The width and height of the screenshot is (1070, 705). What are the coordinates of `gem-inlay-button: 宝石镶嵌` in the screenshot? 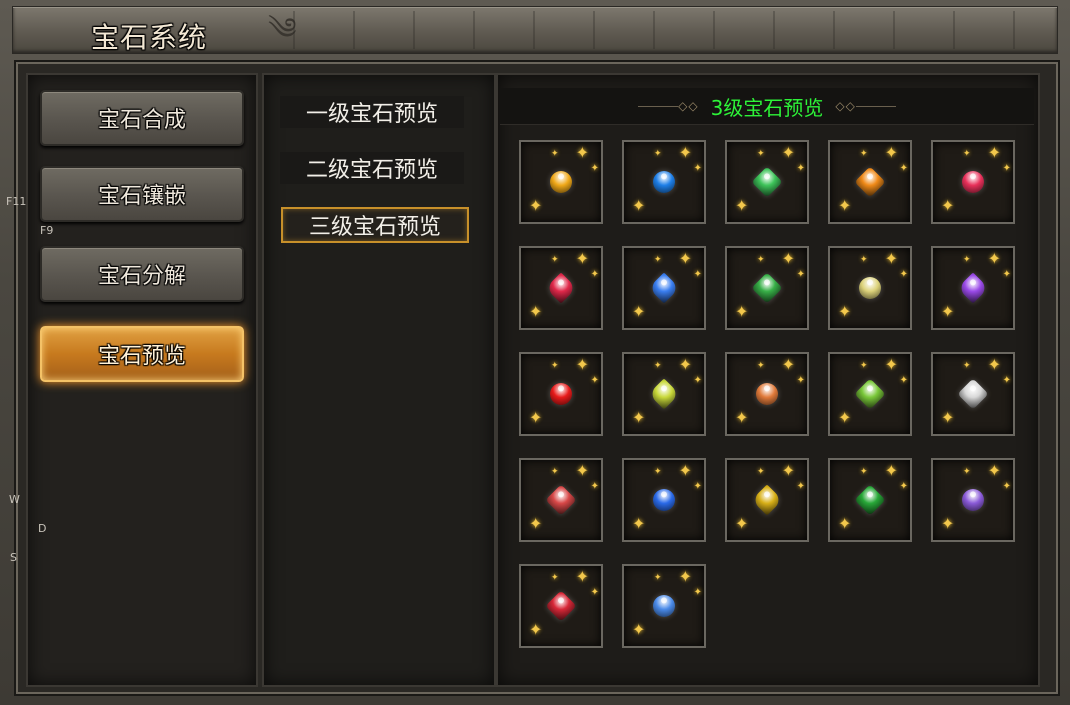 It's located at (142, 194).